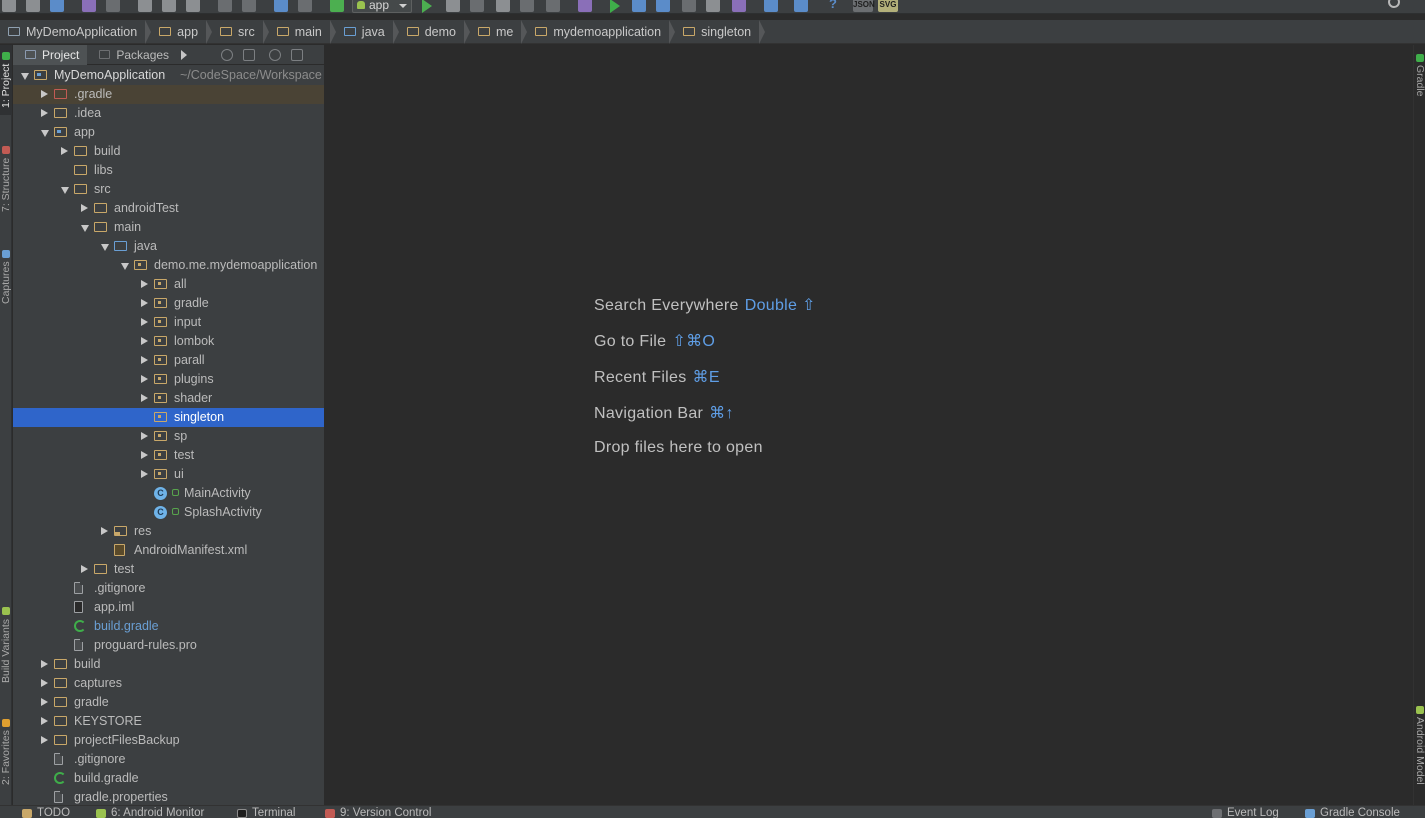 The height and width of the screenshot is (818, 1425). What do you see at coordinates (244, 31) in the screenshot?
I see `breadcrumb-src: src` at bounding box center [244, 31].